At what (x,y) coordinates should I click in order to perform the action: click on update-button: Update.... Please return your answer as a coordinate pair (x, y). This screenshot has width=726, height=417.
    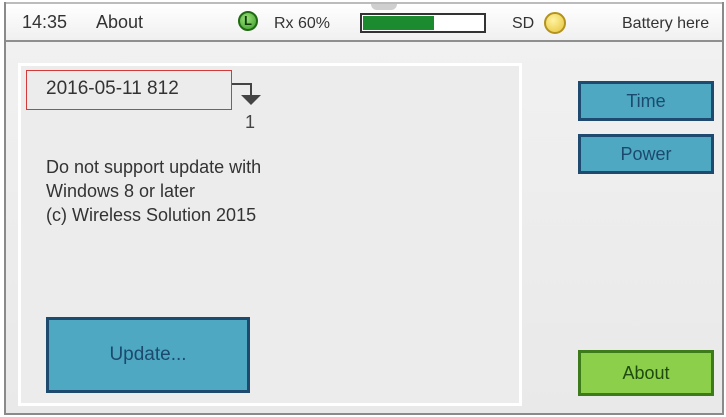
    Looking at the image, I should click on (148, 355).